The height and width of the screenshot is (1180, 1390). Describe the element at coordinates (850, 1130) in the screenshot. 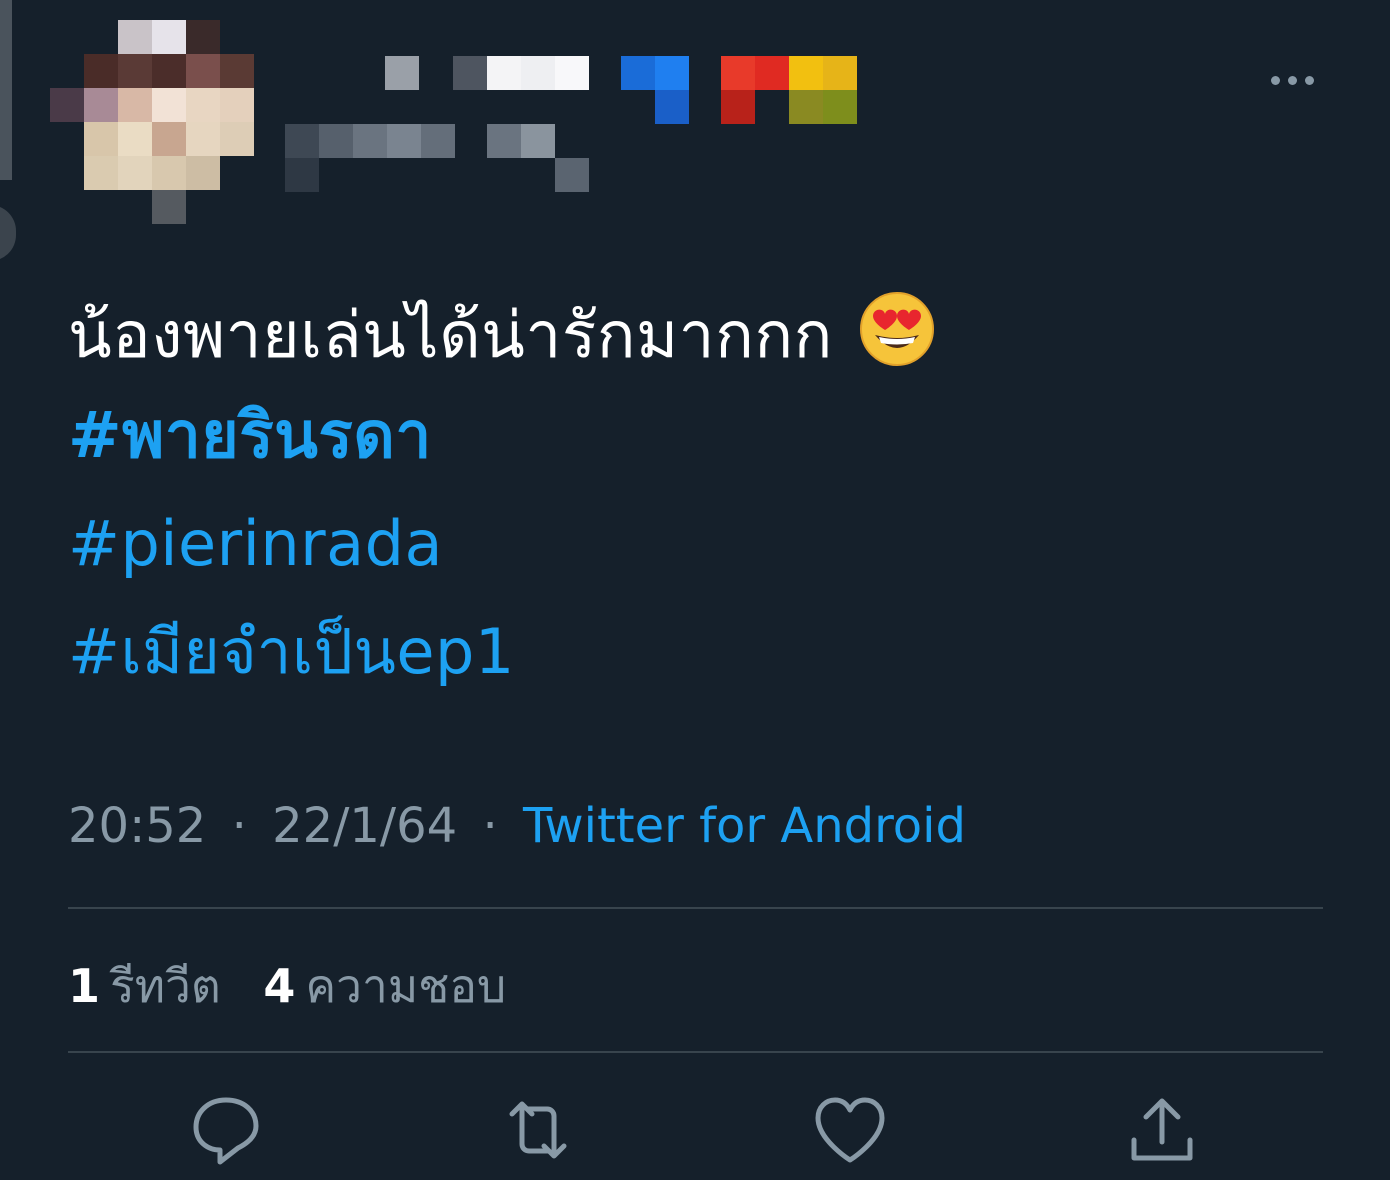

I see `heart-icon` at that location.